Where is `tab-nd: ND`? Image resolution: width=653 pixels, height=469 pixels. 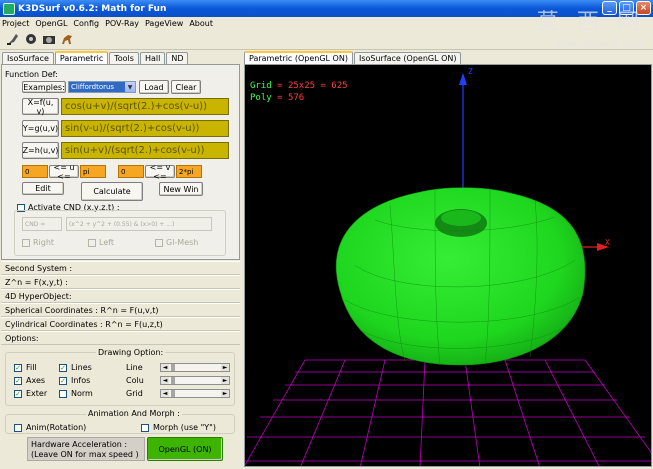
tab-nd: ND is located at coordinates (177, 58).